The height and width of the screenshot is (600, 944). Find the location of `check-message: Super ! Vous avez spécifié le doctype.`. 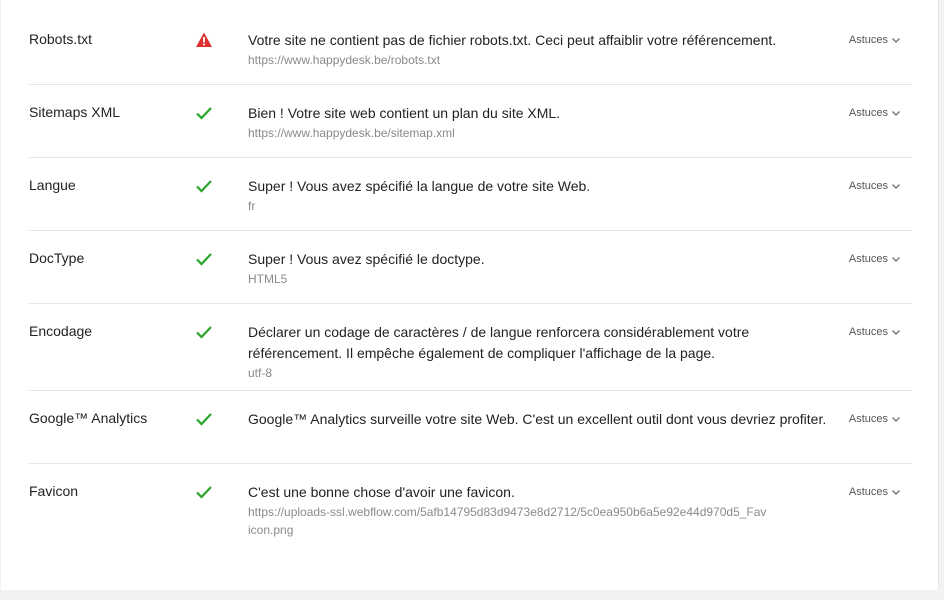

check-message: Super ! Vous avez spécifié le doctype. is located at coordinates (366, 259).